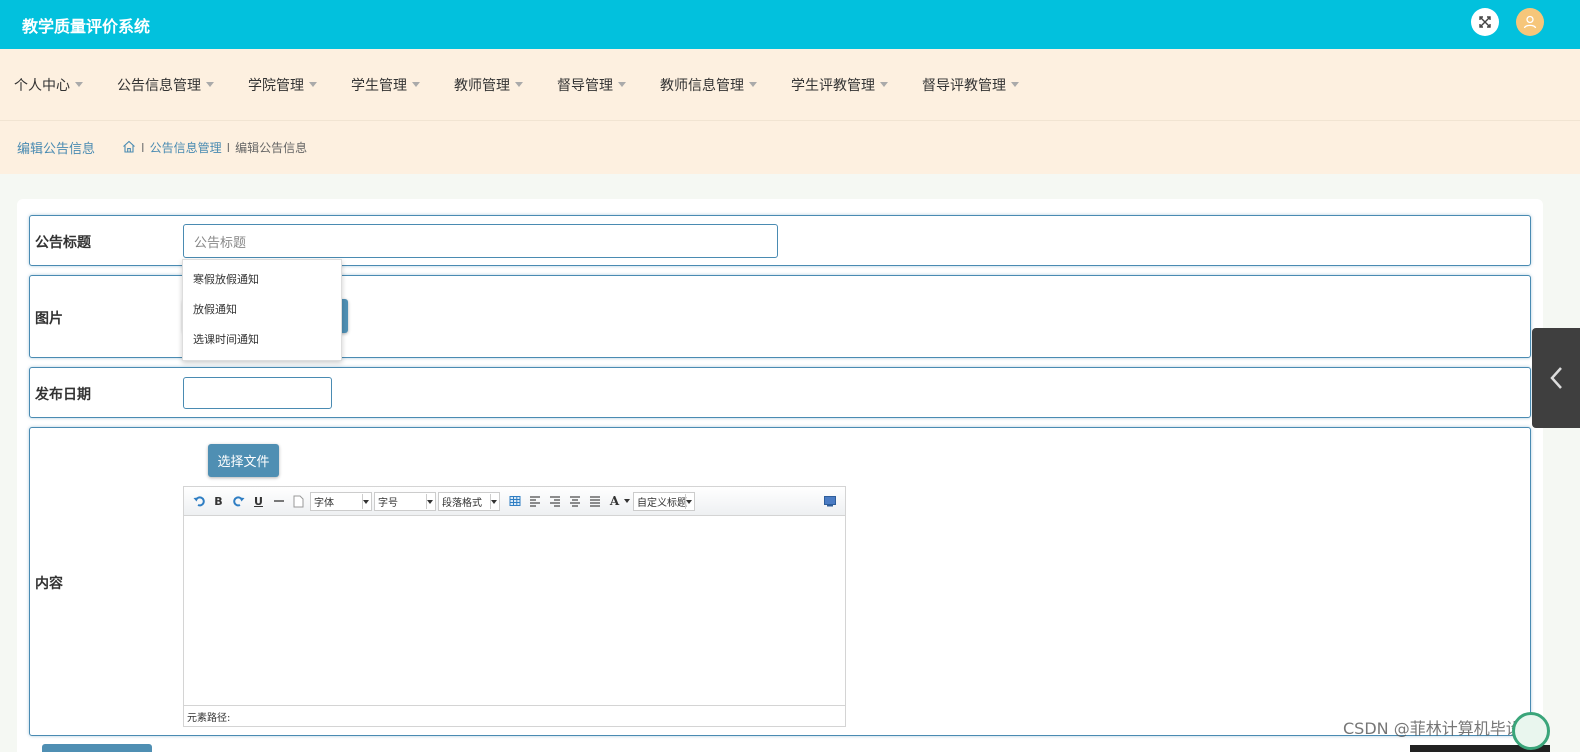  I want to click on font-color-icon: A, so click(614, 501).